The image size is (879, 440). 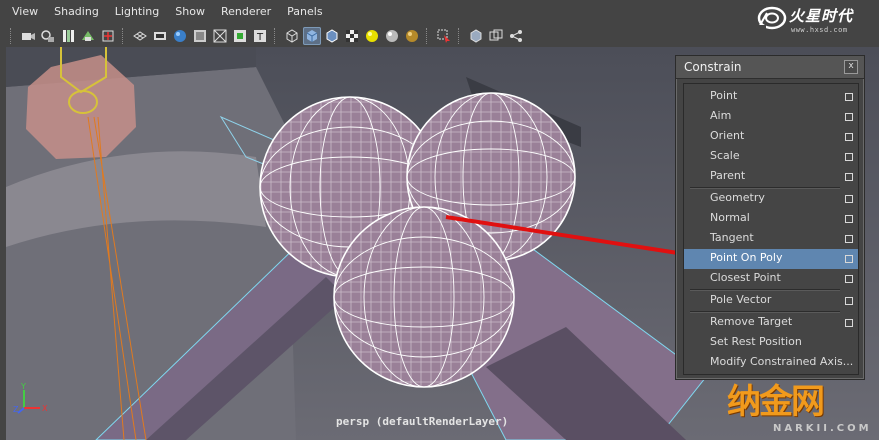 I want to click on menu-item-point: Point, so click(x=771, y=97).